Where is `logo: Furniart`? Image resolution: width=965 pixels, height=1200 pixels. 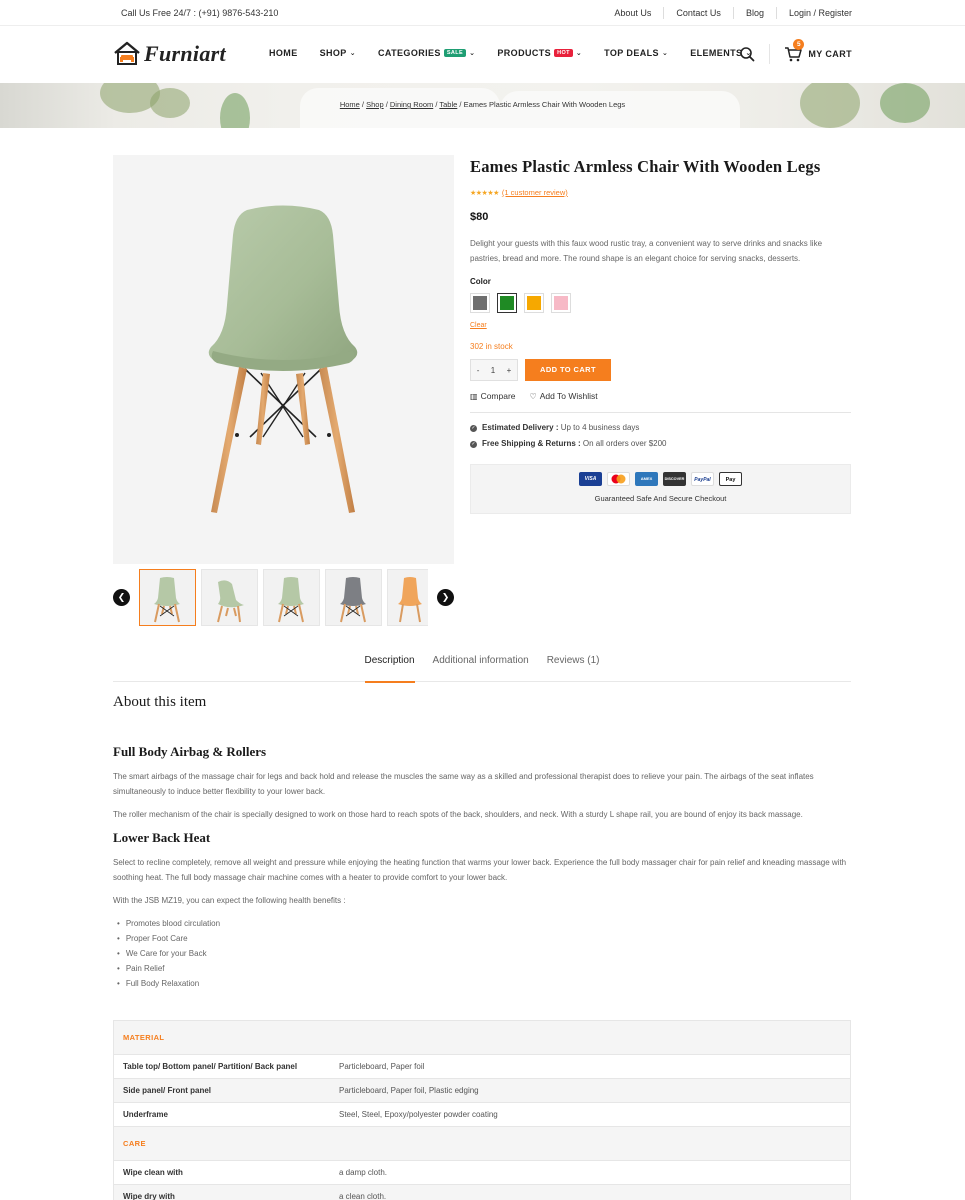 logo: Furniart is located at coordinates (169, 54).